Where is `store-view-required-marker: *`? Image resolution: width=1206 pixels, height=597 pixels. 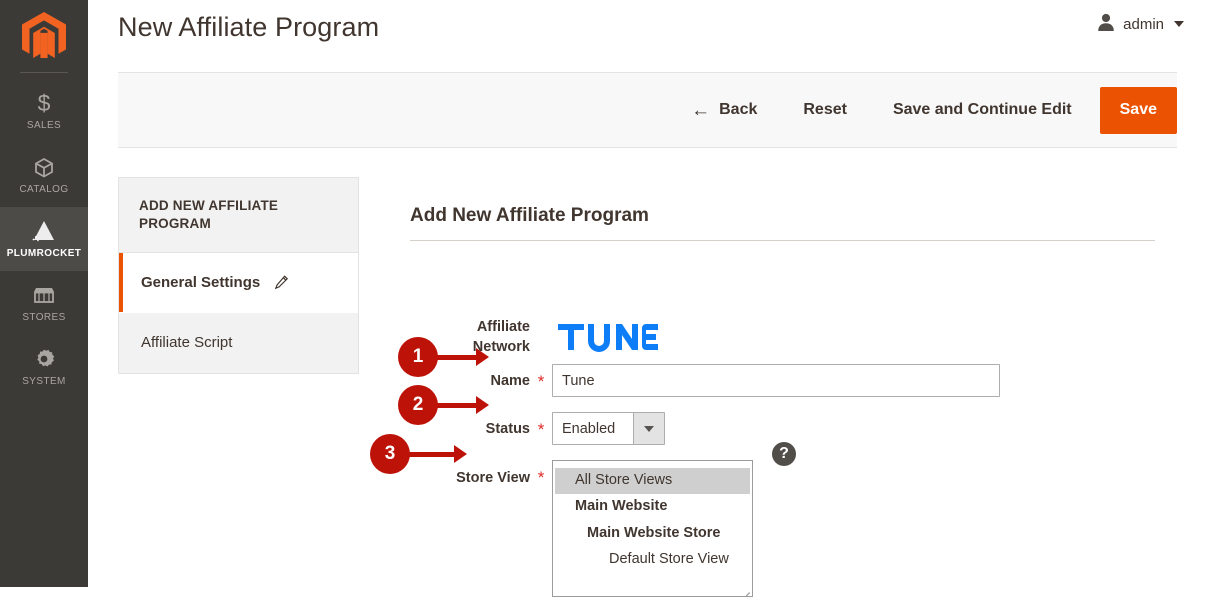
store-view-required-marker: * is located at coordinates (541, 478).